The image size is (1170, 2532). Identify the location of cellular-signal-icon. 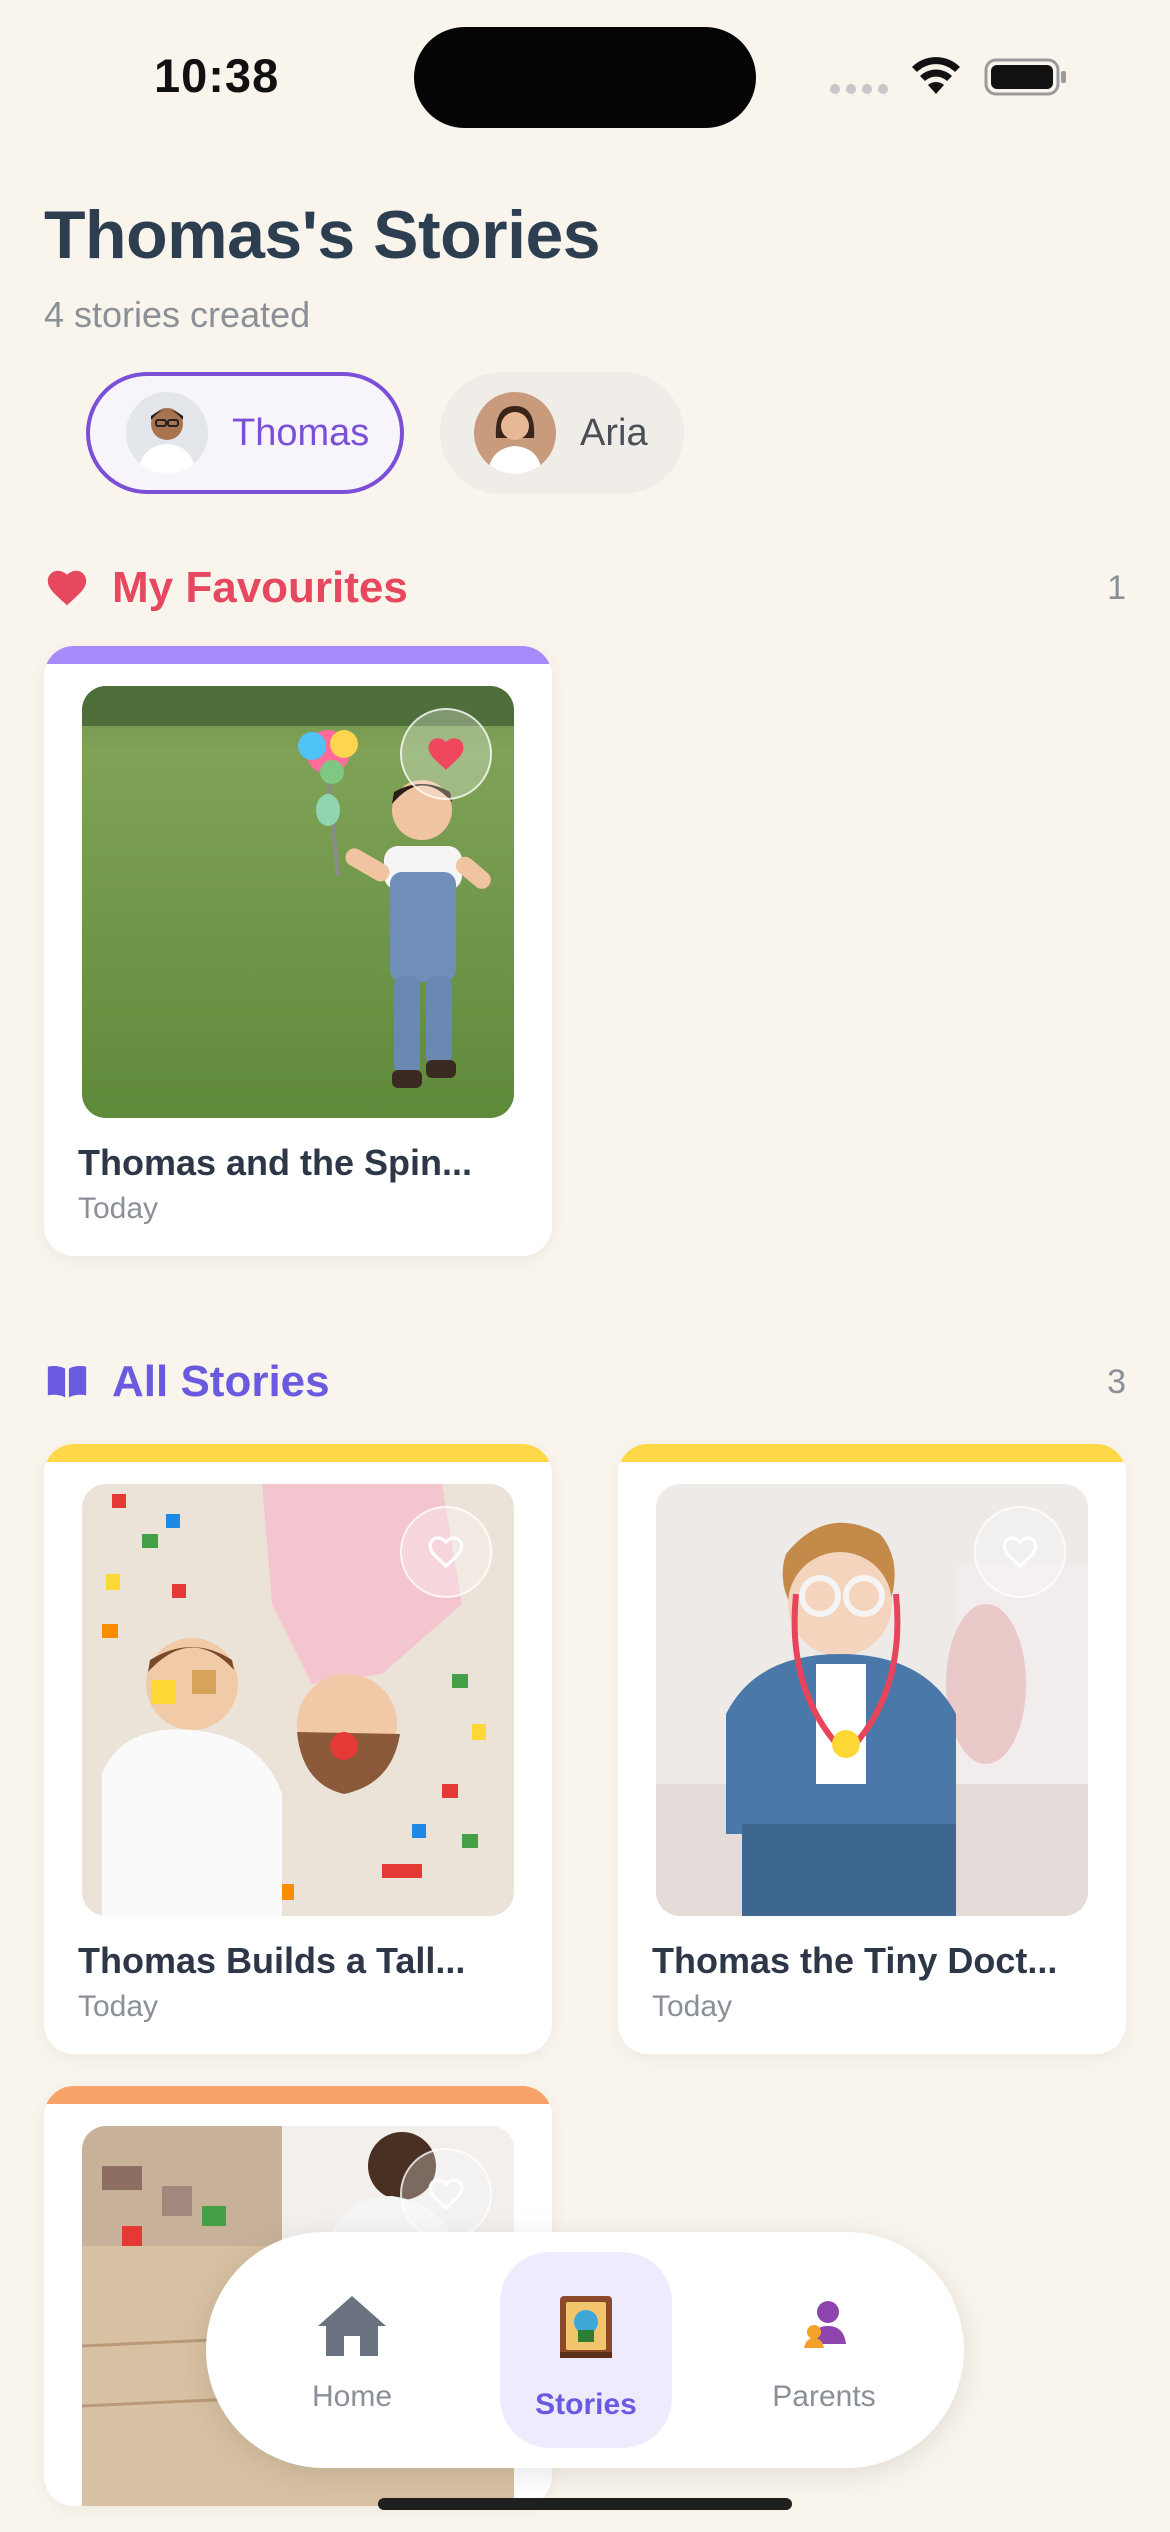
(859, 89).